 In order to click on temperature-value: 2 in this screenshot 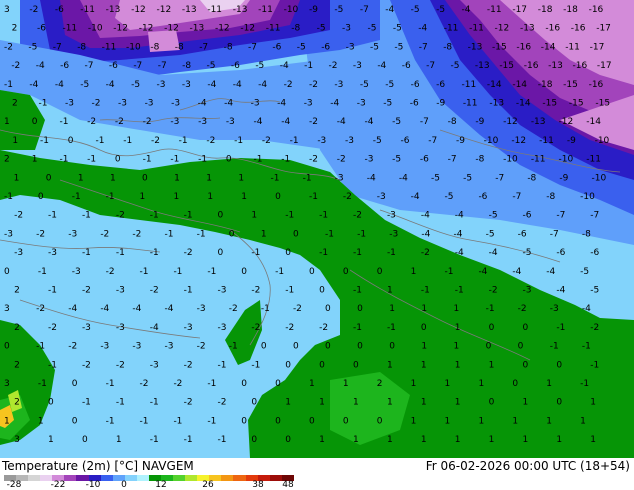, I will do `click(17, 403)`.